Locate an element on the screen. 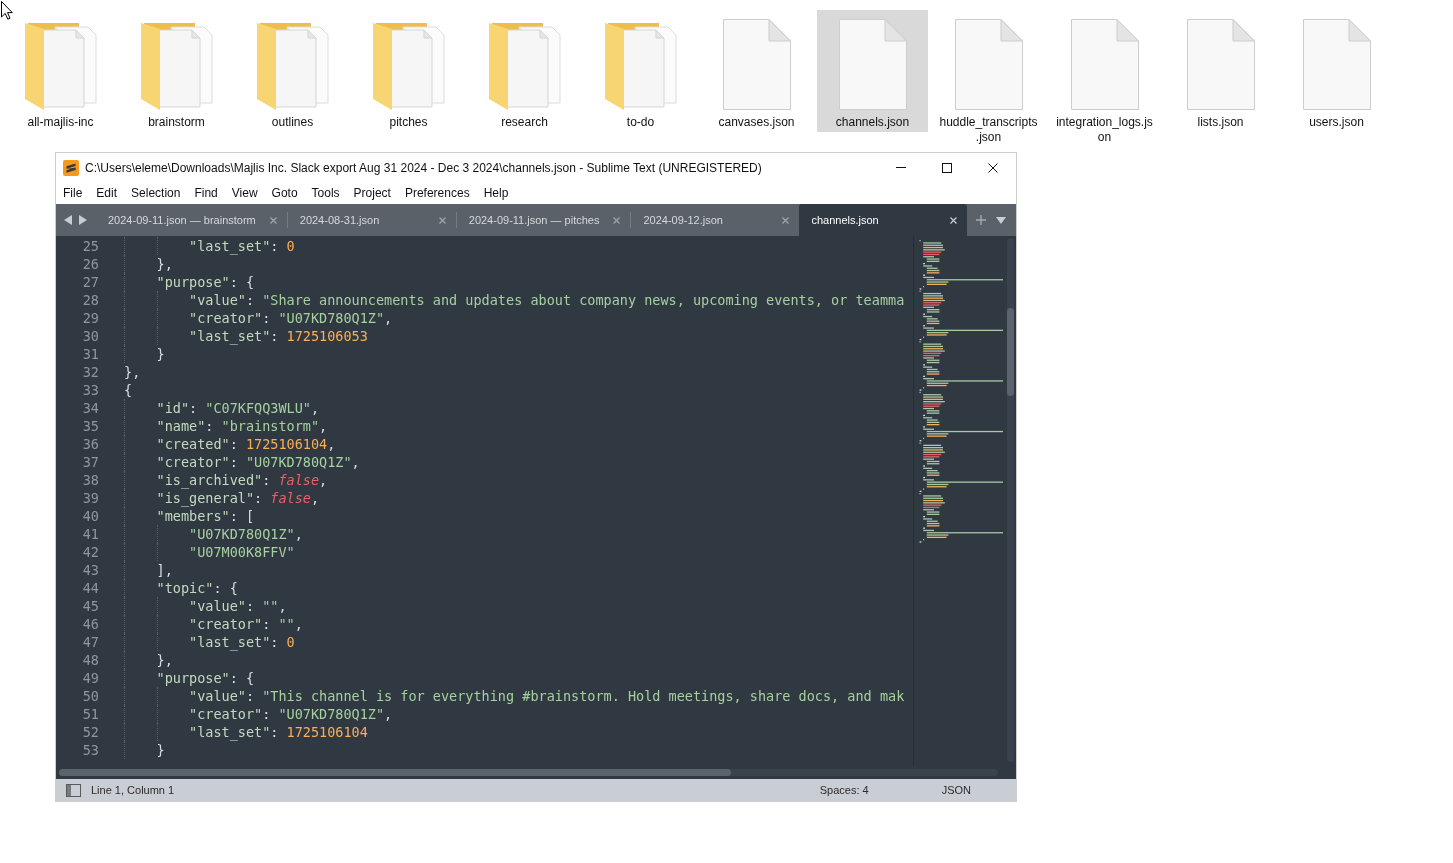  code-line: "topic": { is located at coordinates (197, 588).